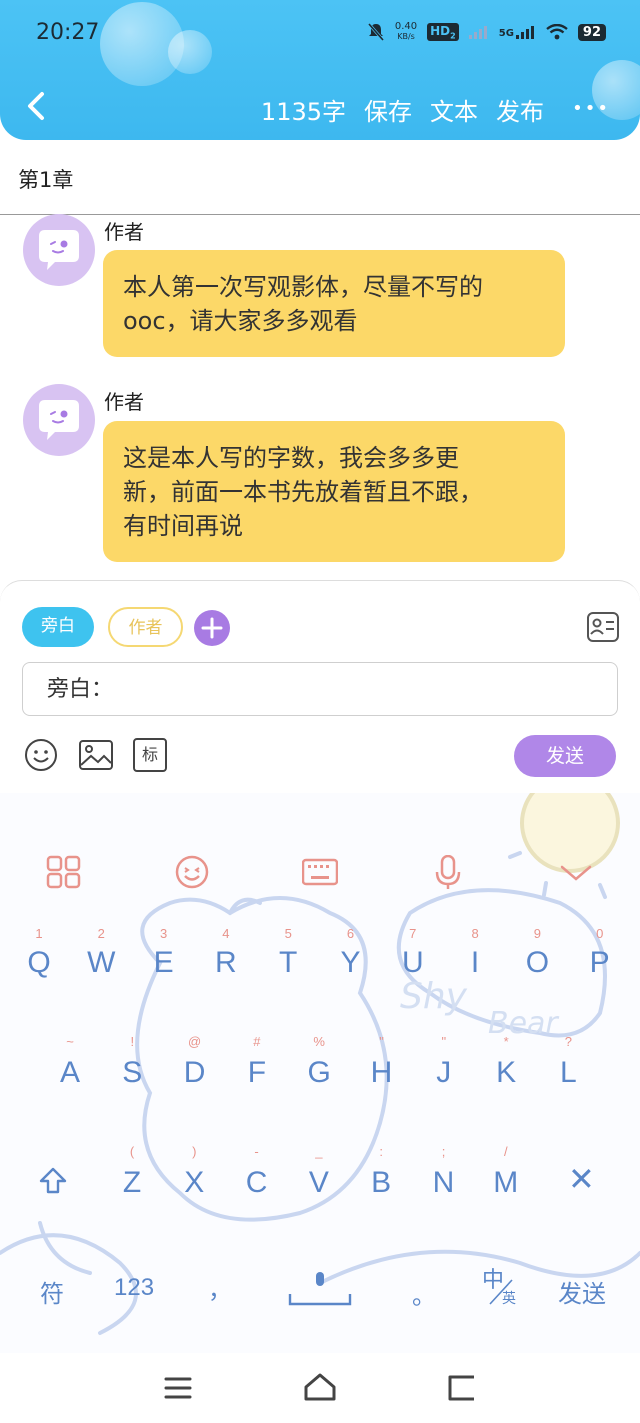  I want to click on key-hint: -, so click(256, 1151).